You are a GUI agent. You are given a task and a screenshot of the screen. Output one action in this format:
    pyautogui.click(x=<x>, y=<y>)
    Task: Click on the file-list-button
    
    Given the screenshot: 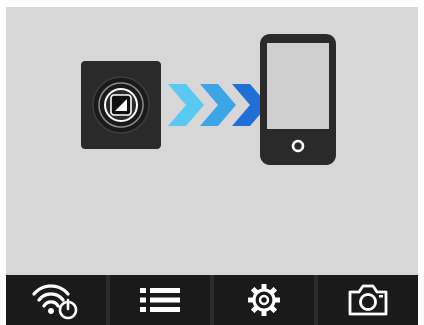 What is the action you would take?
    pyautogui.click(x=160, y=300)
    